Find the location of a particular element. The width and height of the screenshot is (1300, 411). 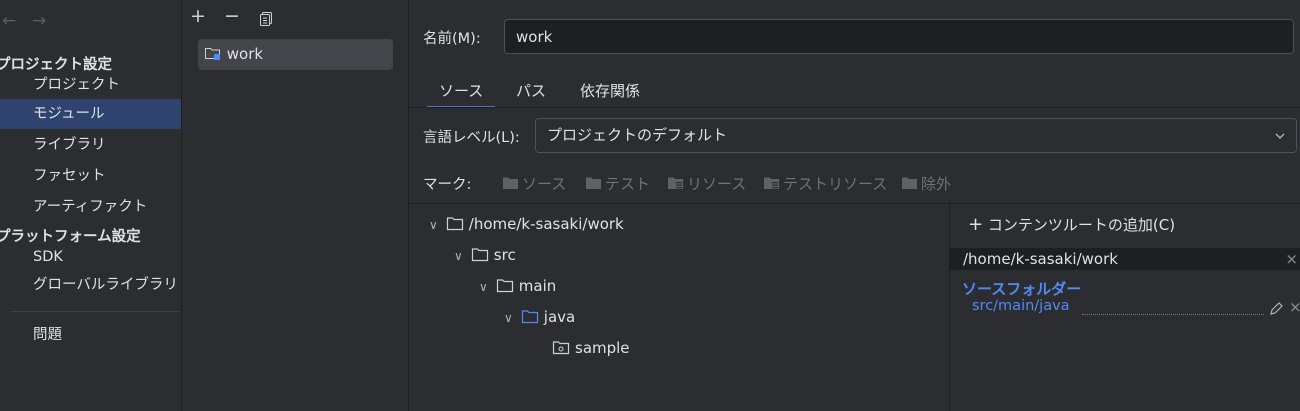

mark-test-resources-label: テストリソース is located at coordinates (835, 184).